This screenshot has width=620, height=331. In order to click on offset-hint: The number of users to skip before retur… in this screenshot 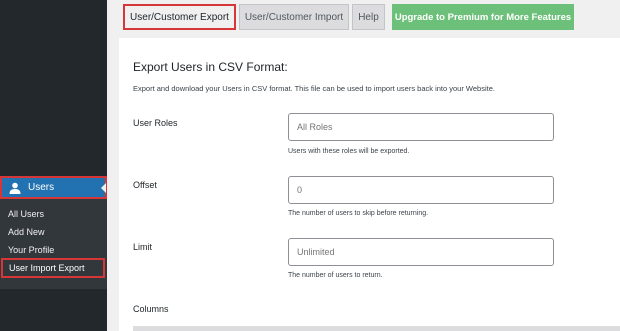, I will do `click(358, 213)`.